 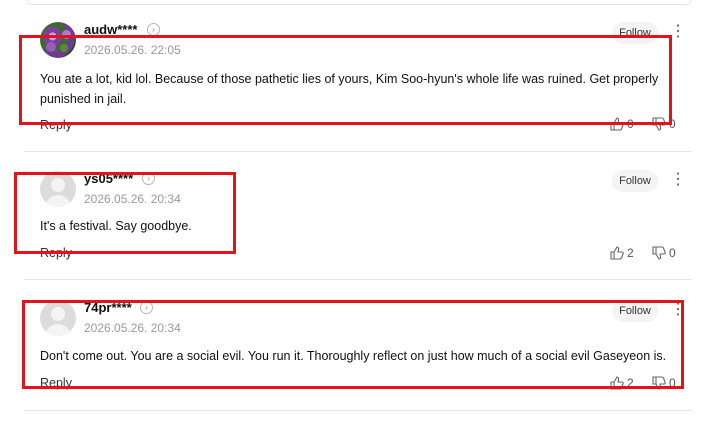 What do you see at coordinates (678, 180) in the screenshot?
I see `more-vertical-icon: ⋮` at bounding box center [678, 180].